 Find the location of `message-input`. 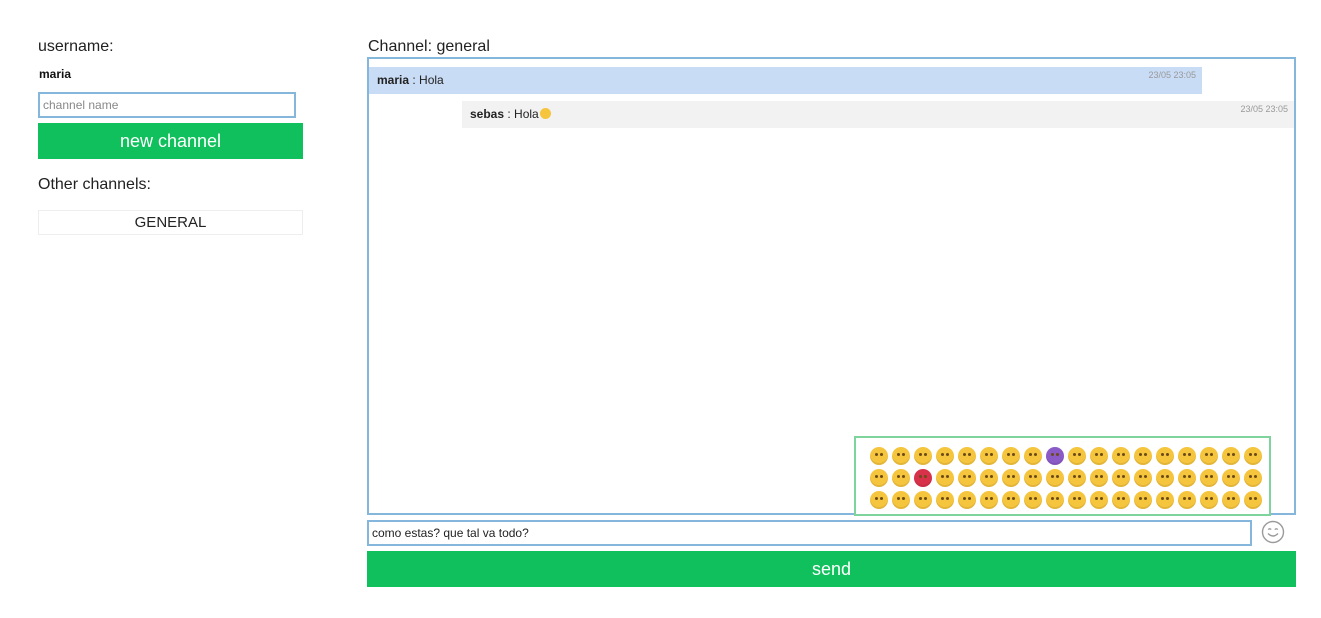

message-input is located at coordinates (809, 533).